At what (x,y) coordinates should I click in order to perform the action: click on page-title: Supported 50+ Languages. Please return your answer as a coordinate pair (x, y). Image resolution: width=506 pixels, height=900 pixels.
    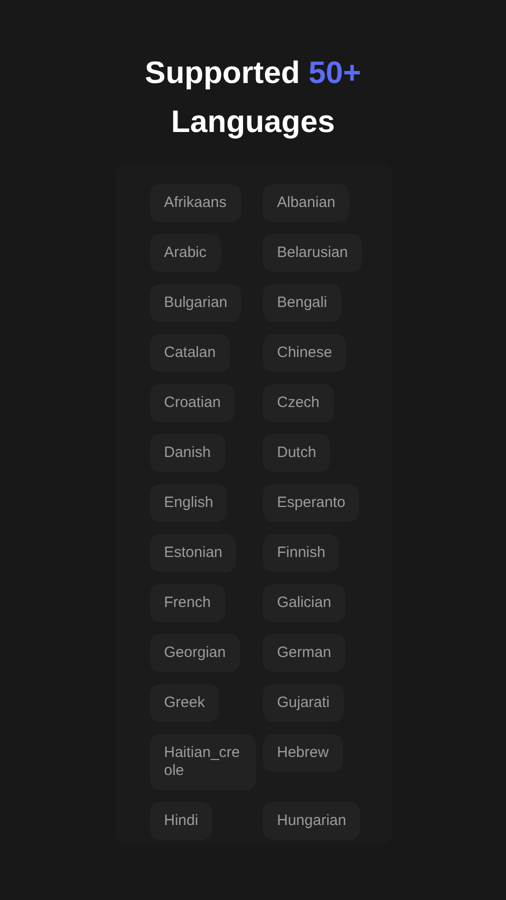
    Looking at the image, I should click on (253, 97).